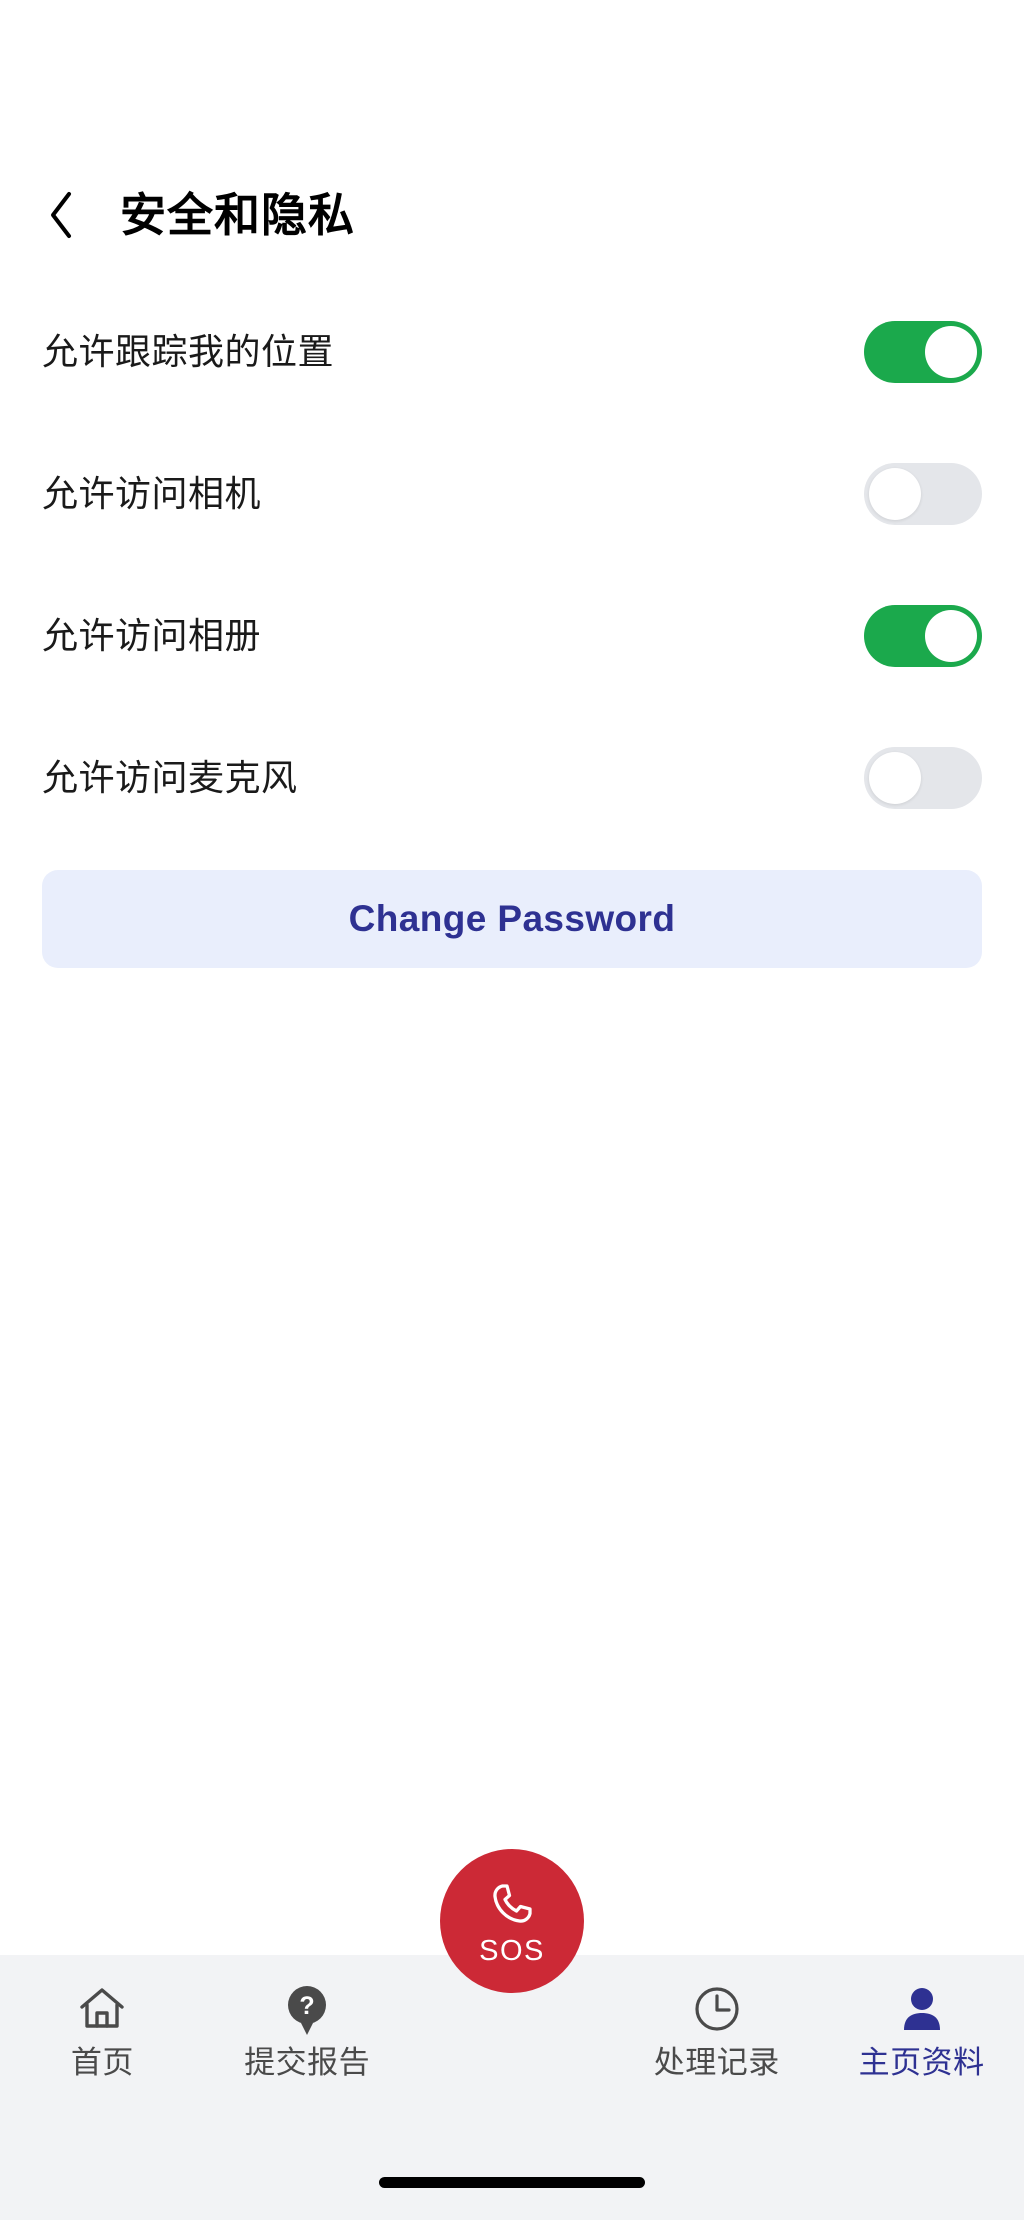 The width and height of the screenshot is (1024, 2220). Describe the element at coordinates (922, 2009) in the screenshot. I see `person-icon` at that location.